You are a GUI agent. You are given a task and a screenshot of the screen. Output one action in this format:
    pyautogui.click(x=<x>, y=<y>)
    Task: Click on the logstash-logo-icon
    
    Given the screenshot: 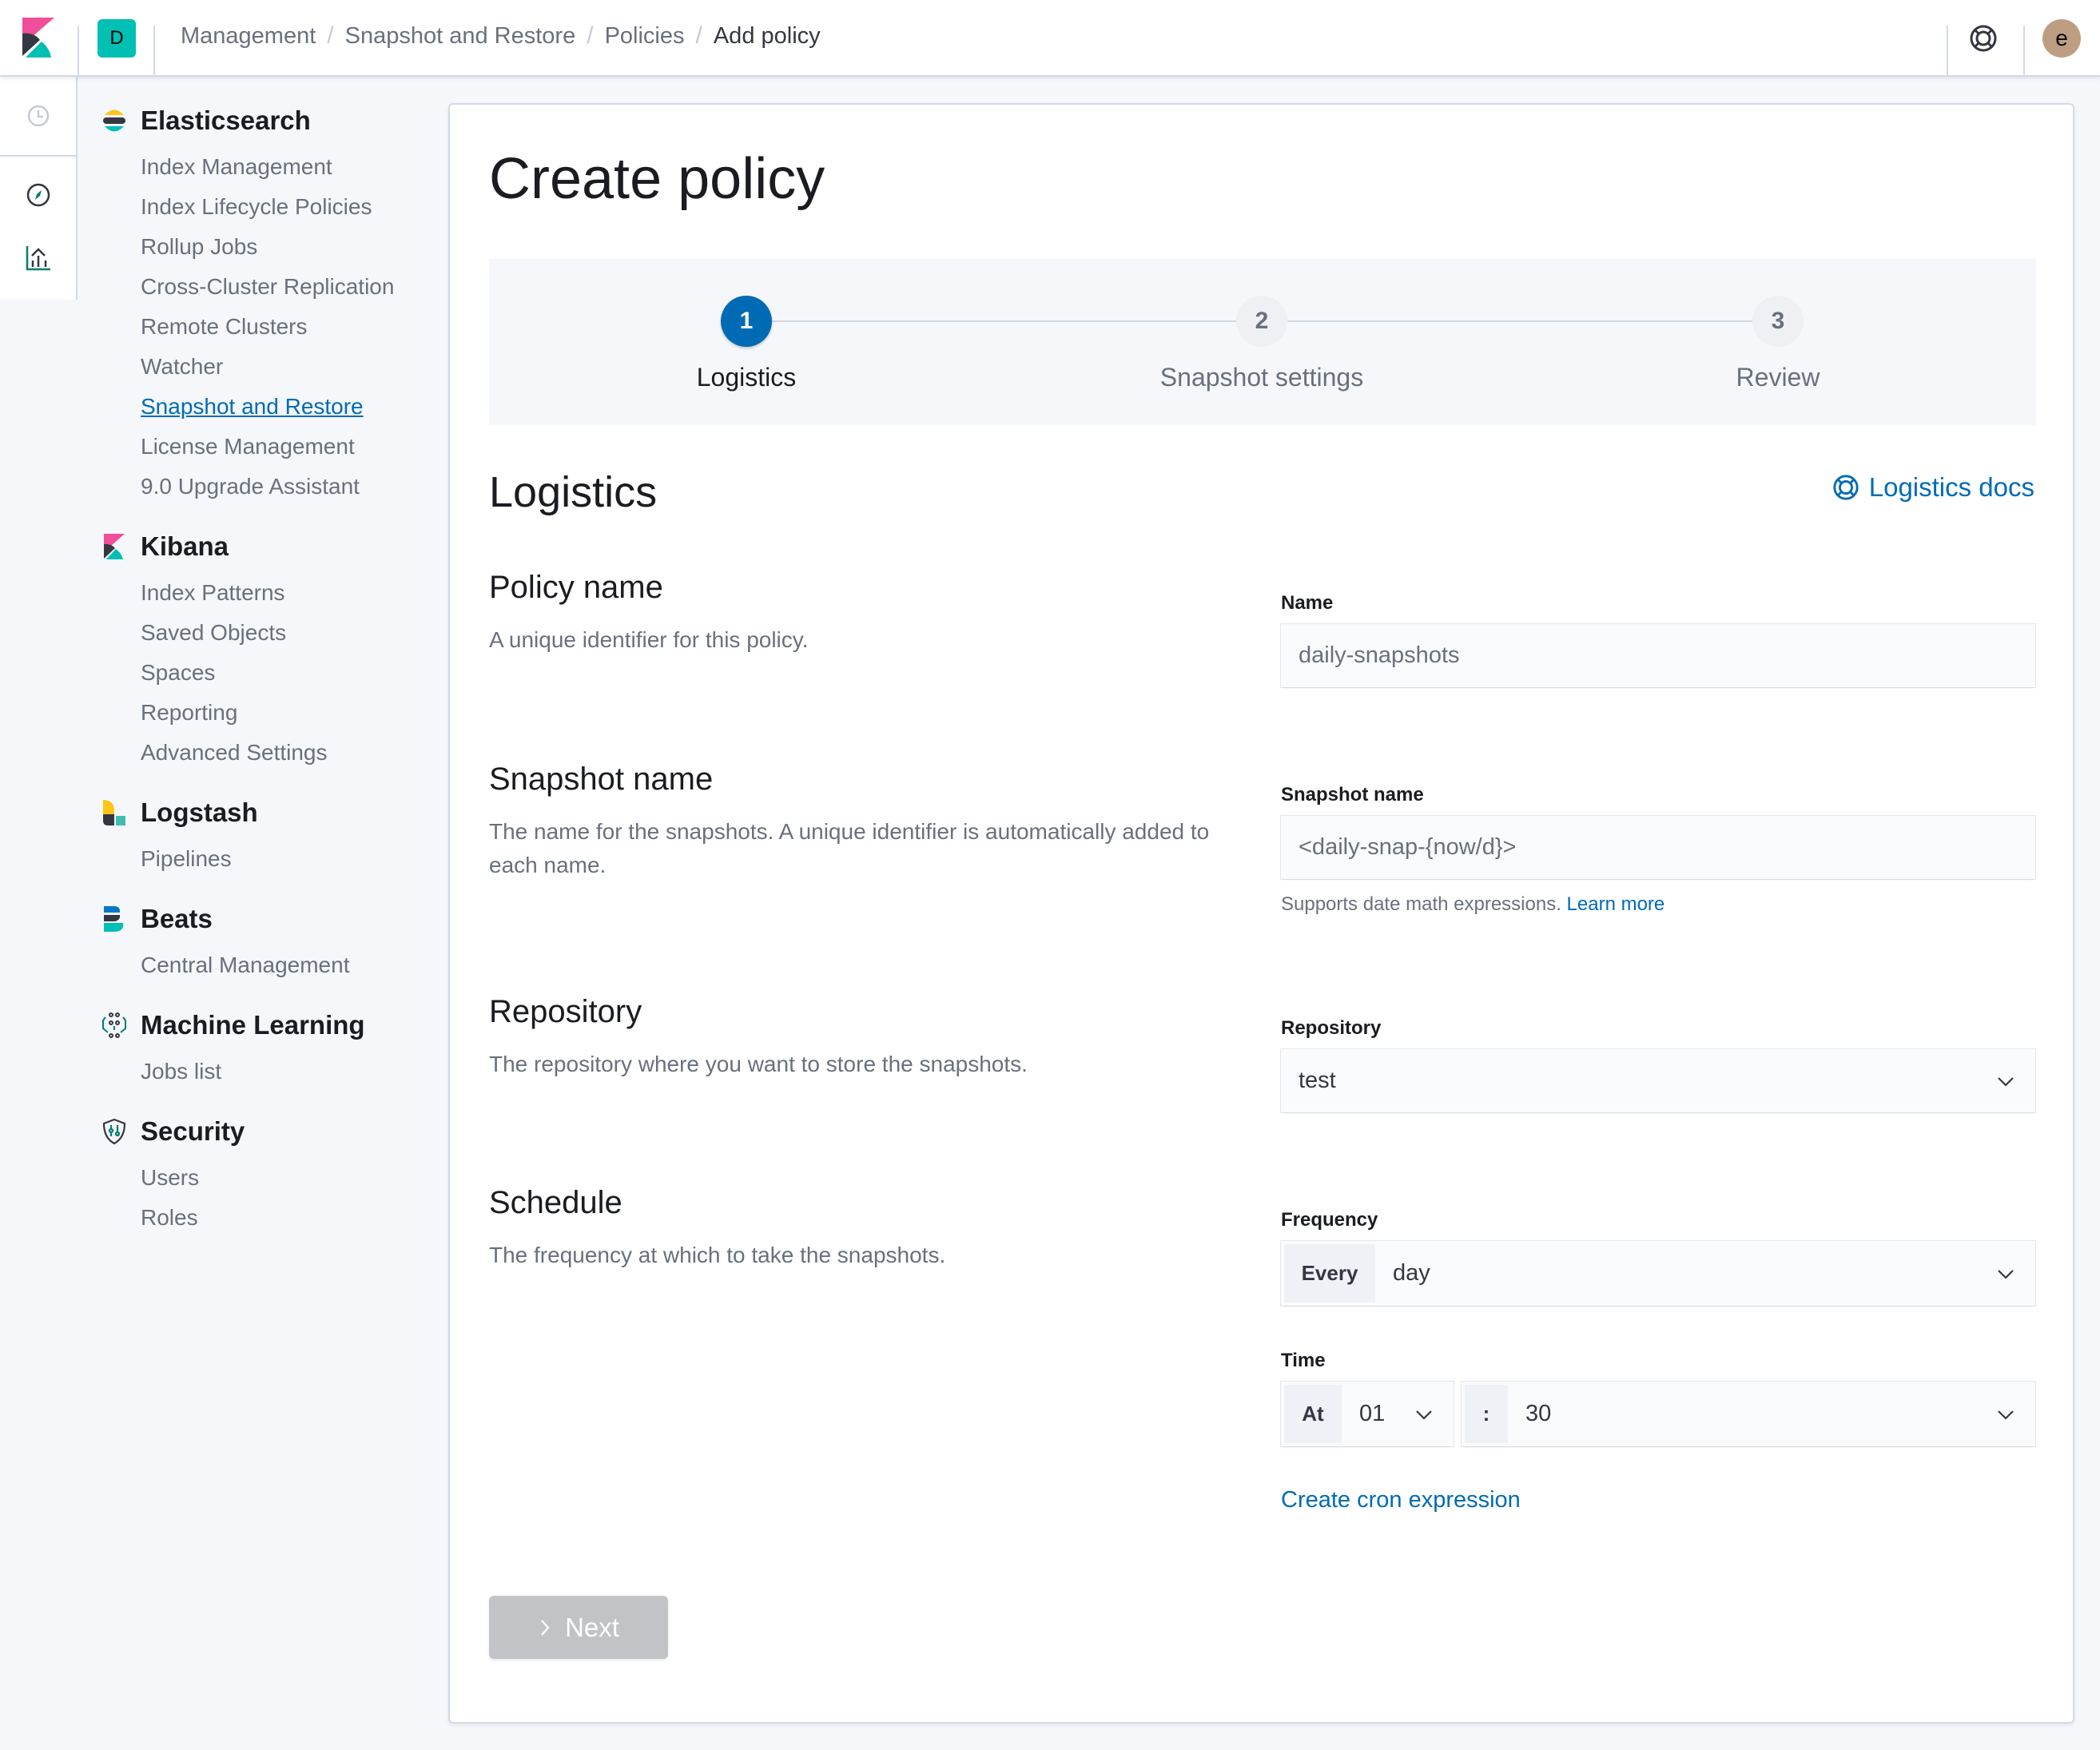 What is the action you would take?
    pyautogui.click(x=114, y=812)
    